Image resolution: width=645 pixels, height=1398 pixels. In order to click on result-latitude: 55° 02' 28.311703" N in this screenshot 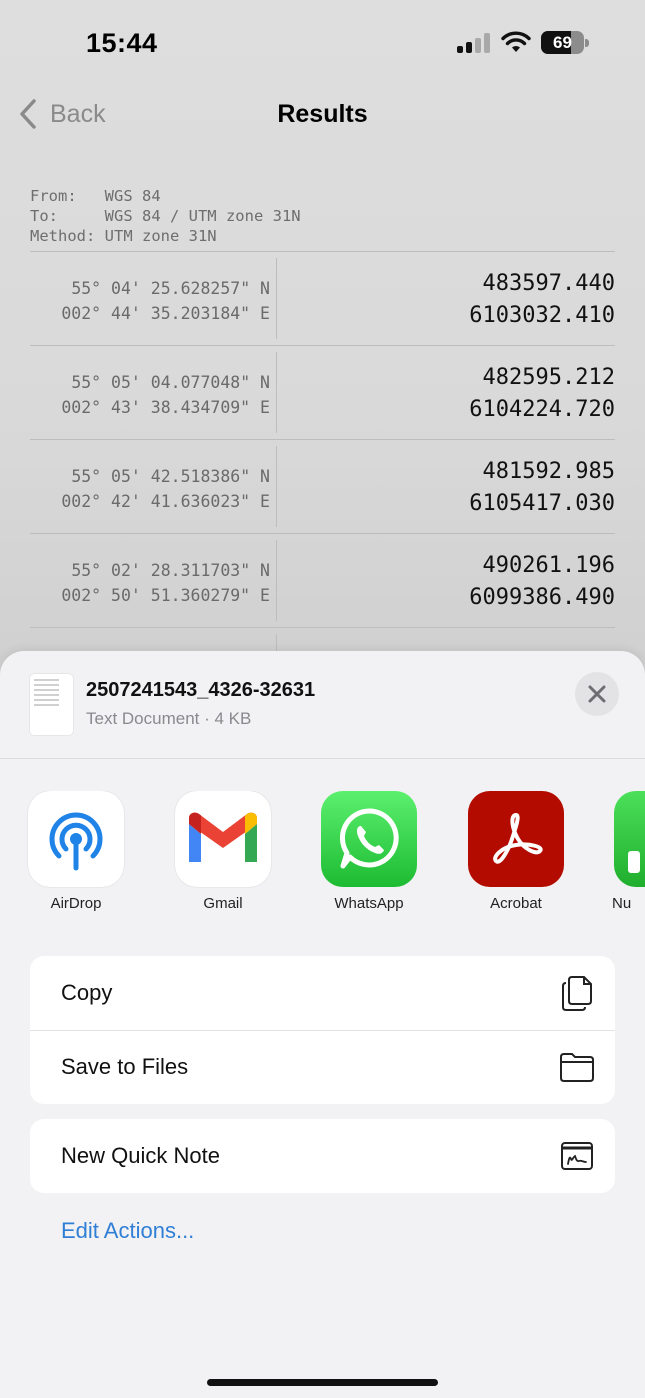, I will do `click(170, 570)`.